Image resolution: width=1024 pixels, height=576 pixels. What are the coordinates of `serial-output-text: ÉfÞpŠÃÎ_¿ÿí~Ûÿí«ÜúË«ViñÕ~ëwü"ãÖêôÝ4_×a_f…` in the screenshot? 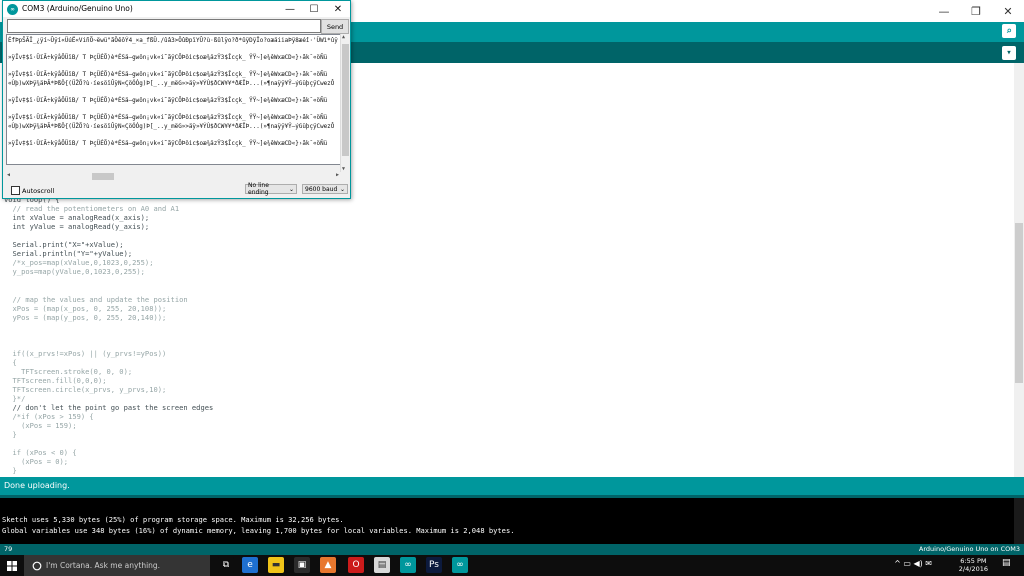 It's located at (173, 93).